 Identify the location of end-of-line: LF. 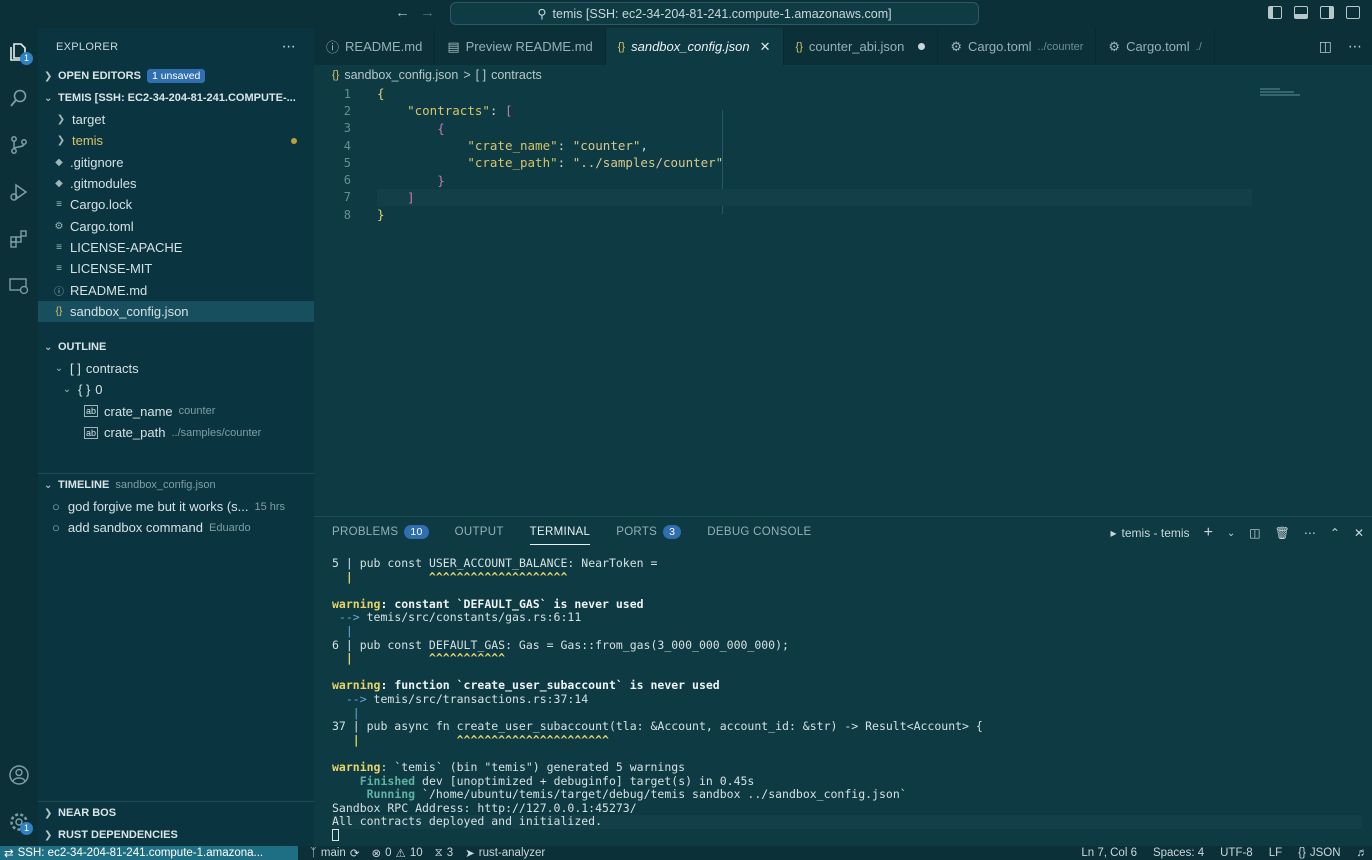
(1275, 853).